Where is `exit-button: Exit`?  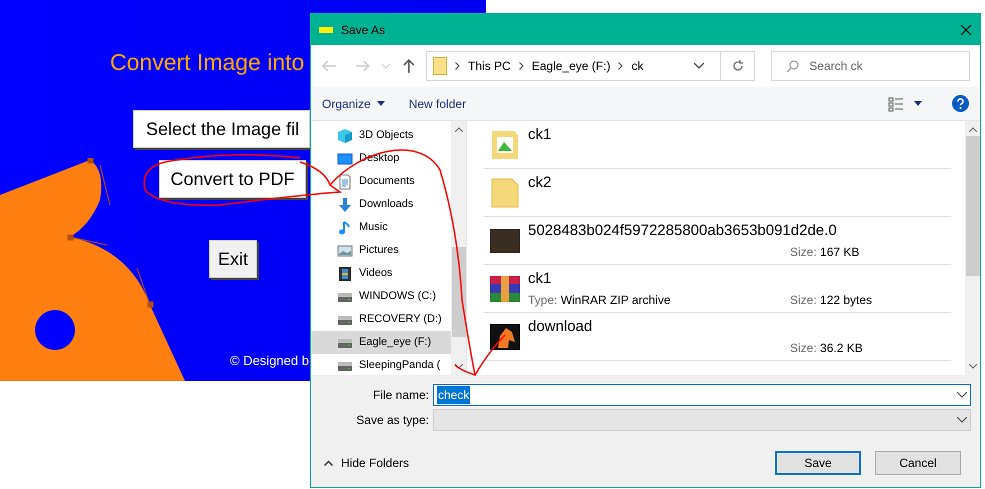 exit-button: Exit is located at coordinates (233, 259).